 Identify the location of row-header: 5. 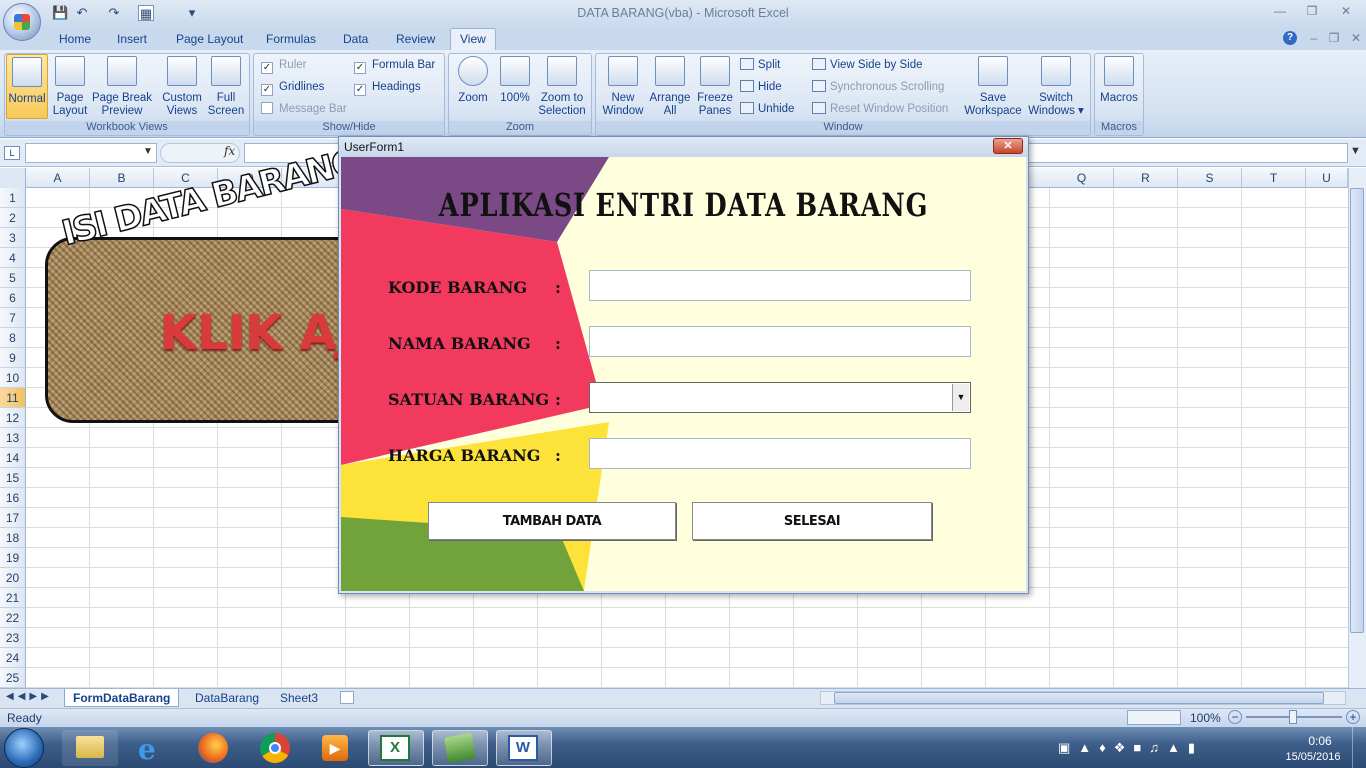
(13, 278).